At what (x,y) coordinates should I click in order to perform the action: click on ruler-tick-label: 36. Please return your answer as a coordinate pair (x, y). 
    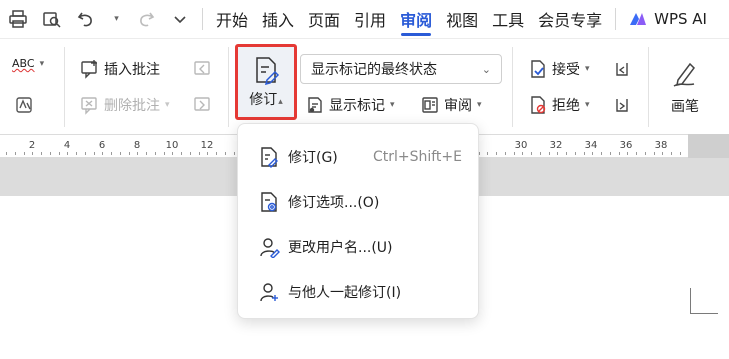
    Looking at the image, I should click on (626, 145).